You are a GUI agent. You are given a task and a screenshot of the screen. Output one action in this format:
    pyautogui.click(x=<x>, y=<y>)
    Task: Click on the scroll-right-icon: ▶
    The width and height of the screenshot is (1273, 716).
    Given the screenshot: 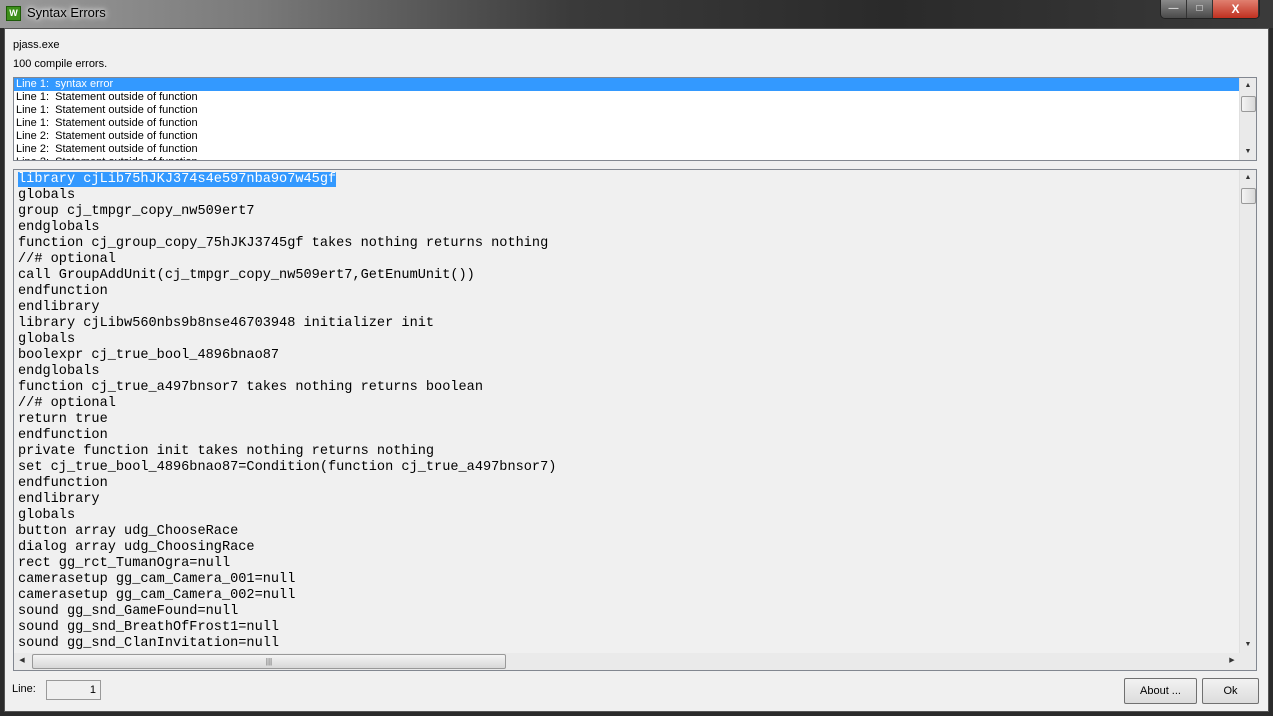 What is the action you would take?
    pyautogui.click(x=1232, y=661)
    